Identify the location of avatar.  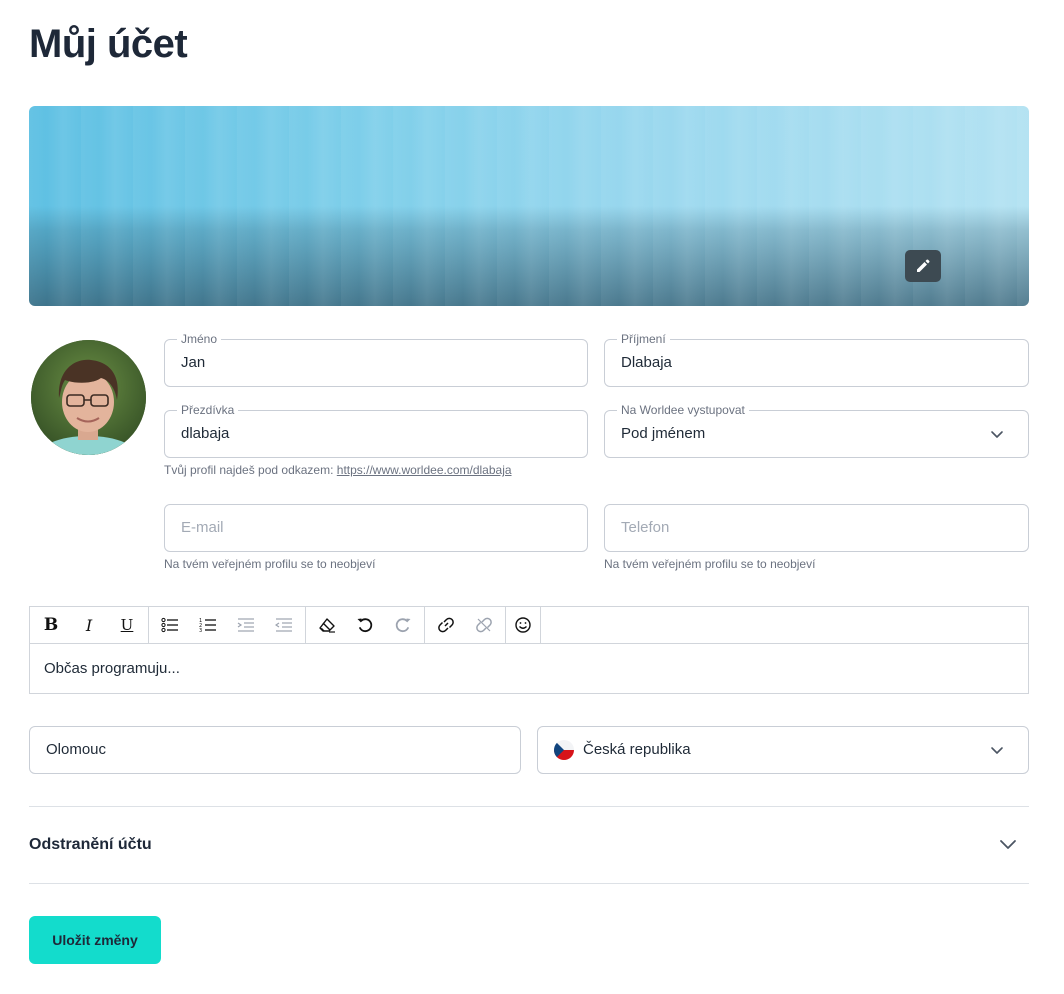
(88, 397).